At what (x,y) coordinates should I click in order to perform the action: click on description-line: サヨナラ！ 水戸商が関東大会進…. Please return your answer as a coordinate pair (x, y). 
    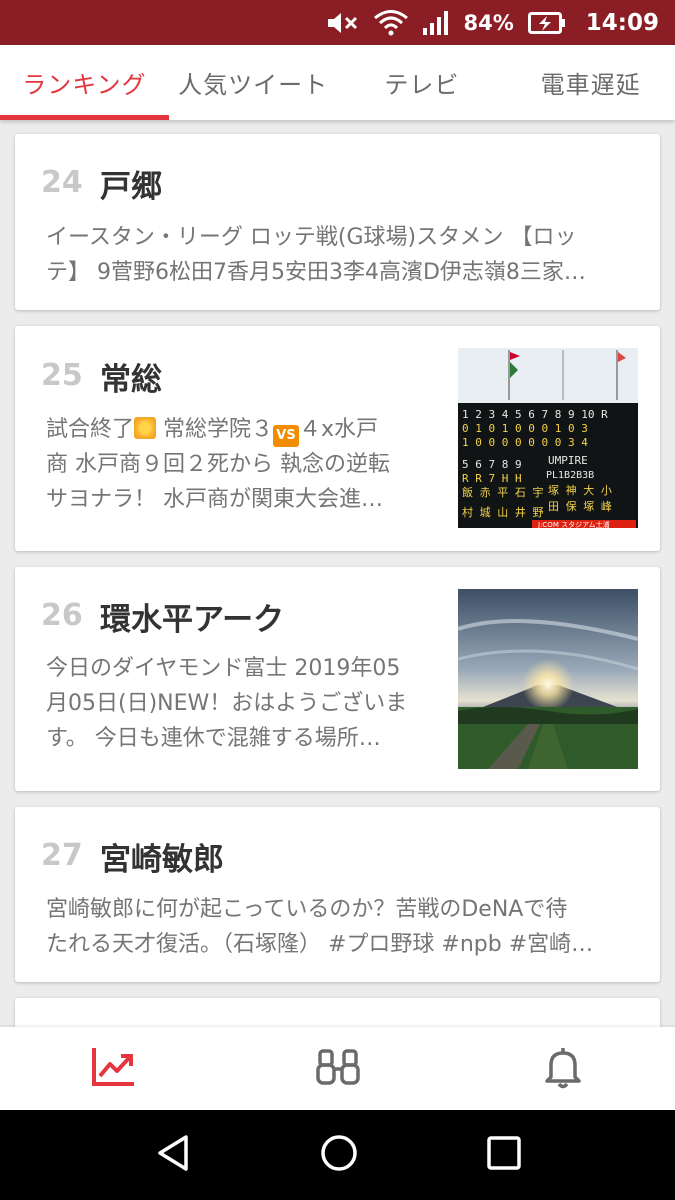
    Looking at the image, I should click on (214, 499).